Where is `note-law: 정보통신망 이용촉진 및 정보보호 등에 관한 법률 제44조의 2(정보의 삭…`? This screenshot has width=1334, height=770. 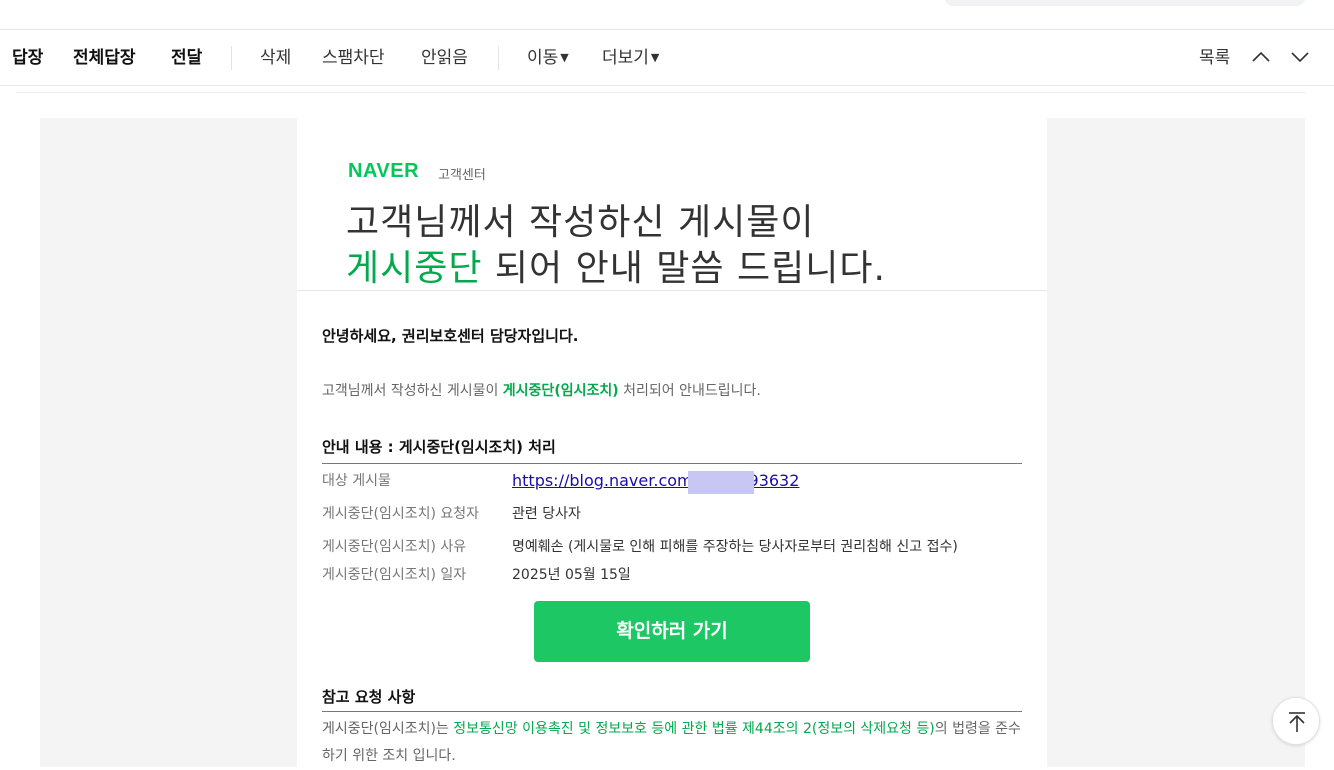
note-law: 정보통신망 이용촉진 및 정보보호 등에 관한 법률 제44조의 2(정보의 삭… is located at coordinates (694, 729).